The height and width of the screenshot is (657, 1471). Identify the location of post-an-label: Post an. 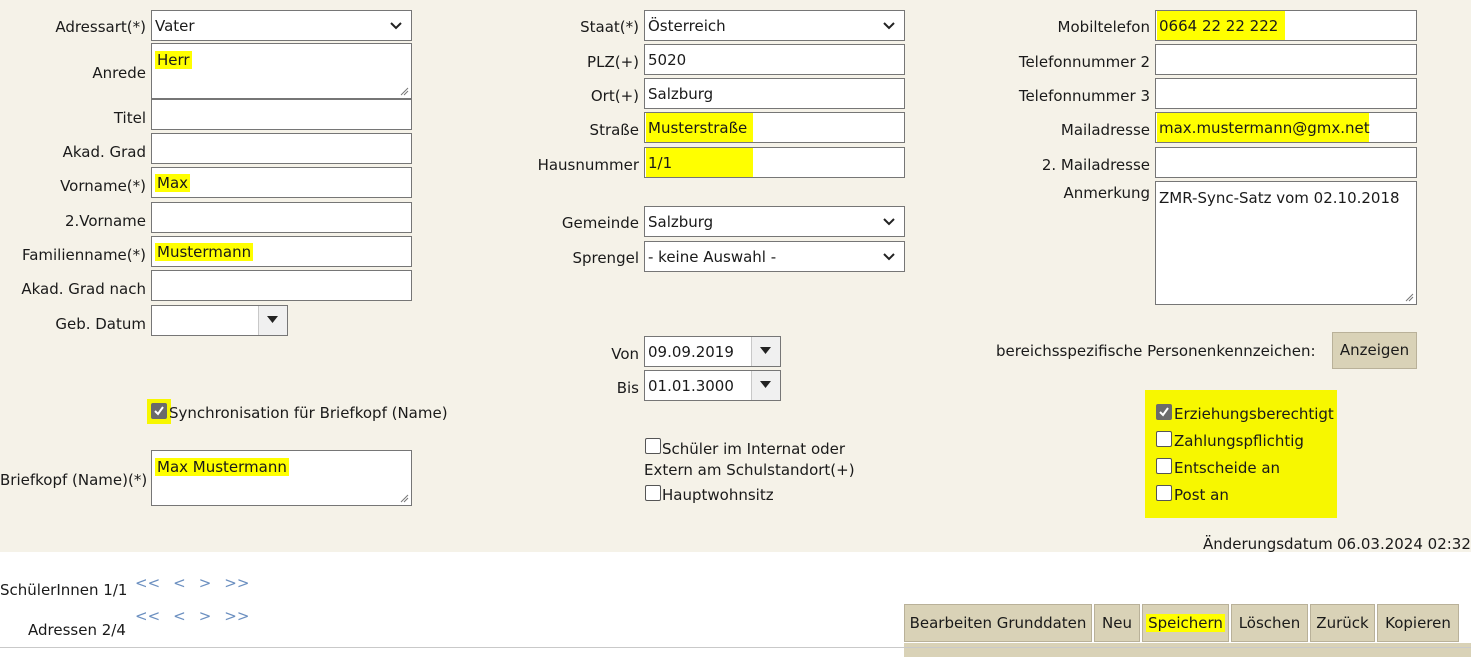
(1201, 495).